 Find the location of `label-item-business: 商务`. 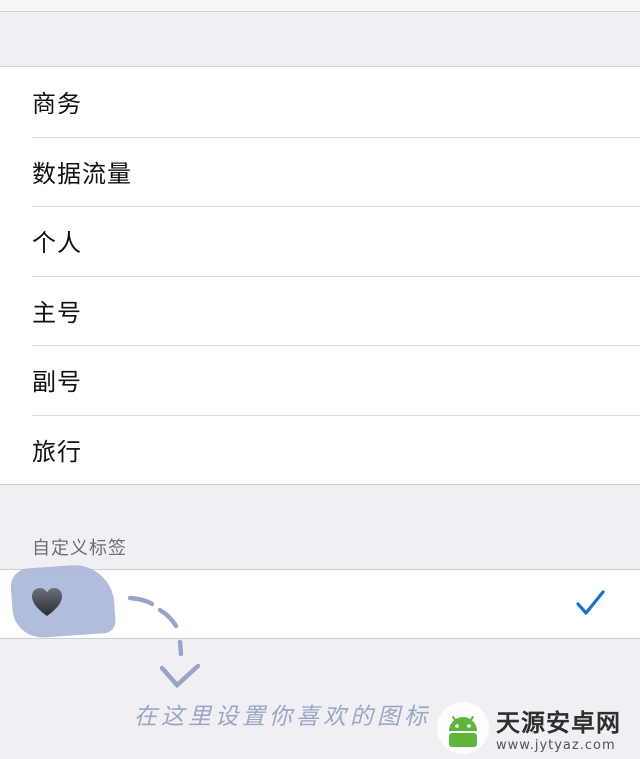

label-item-business: 商务 is located at coordinates (320, 102).